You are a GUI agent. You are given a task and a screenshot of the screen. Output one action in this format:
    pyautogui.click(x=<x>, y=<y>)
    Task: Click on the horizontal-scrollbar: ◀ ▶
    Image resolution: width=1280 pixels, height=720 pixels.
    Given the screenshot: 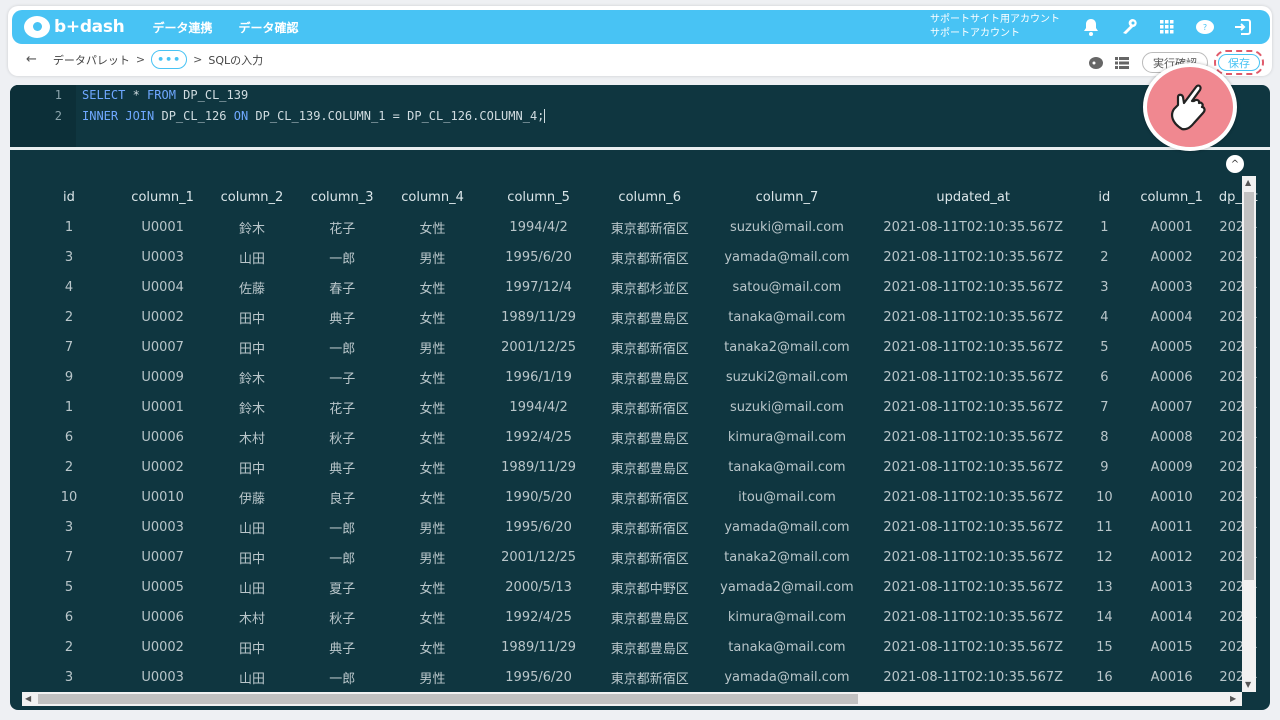 What is the action you would take?
    pyautogui.click(x=632, y=699)
    